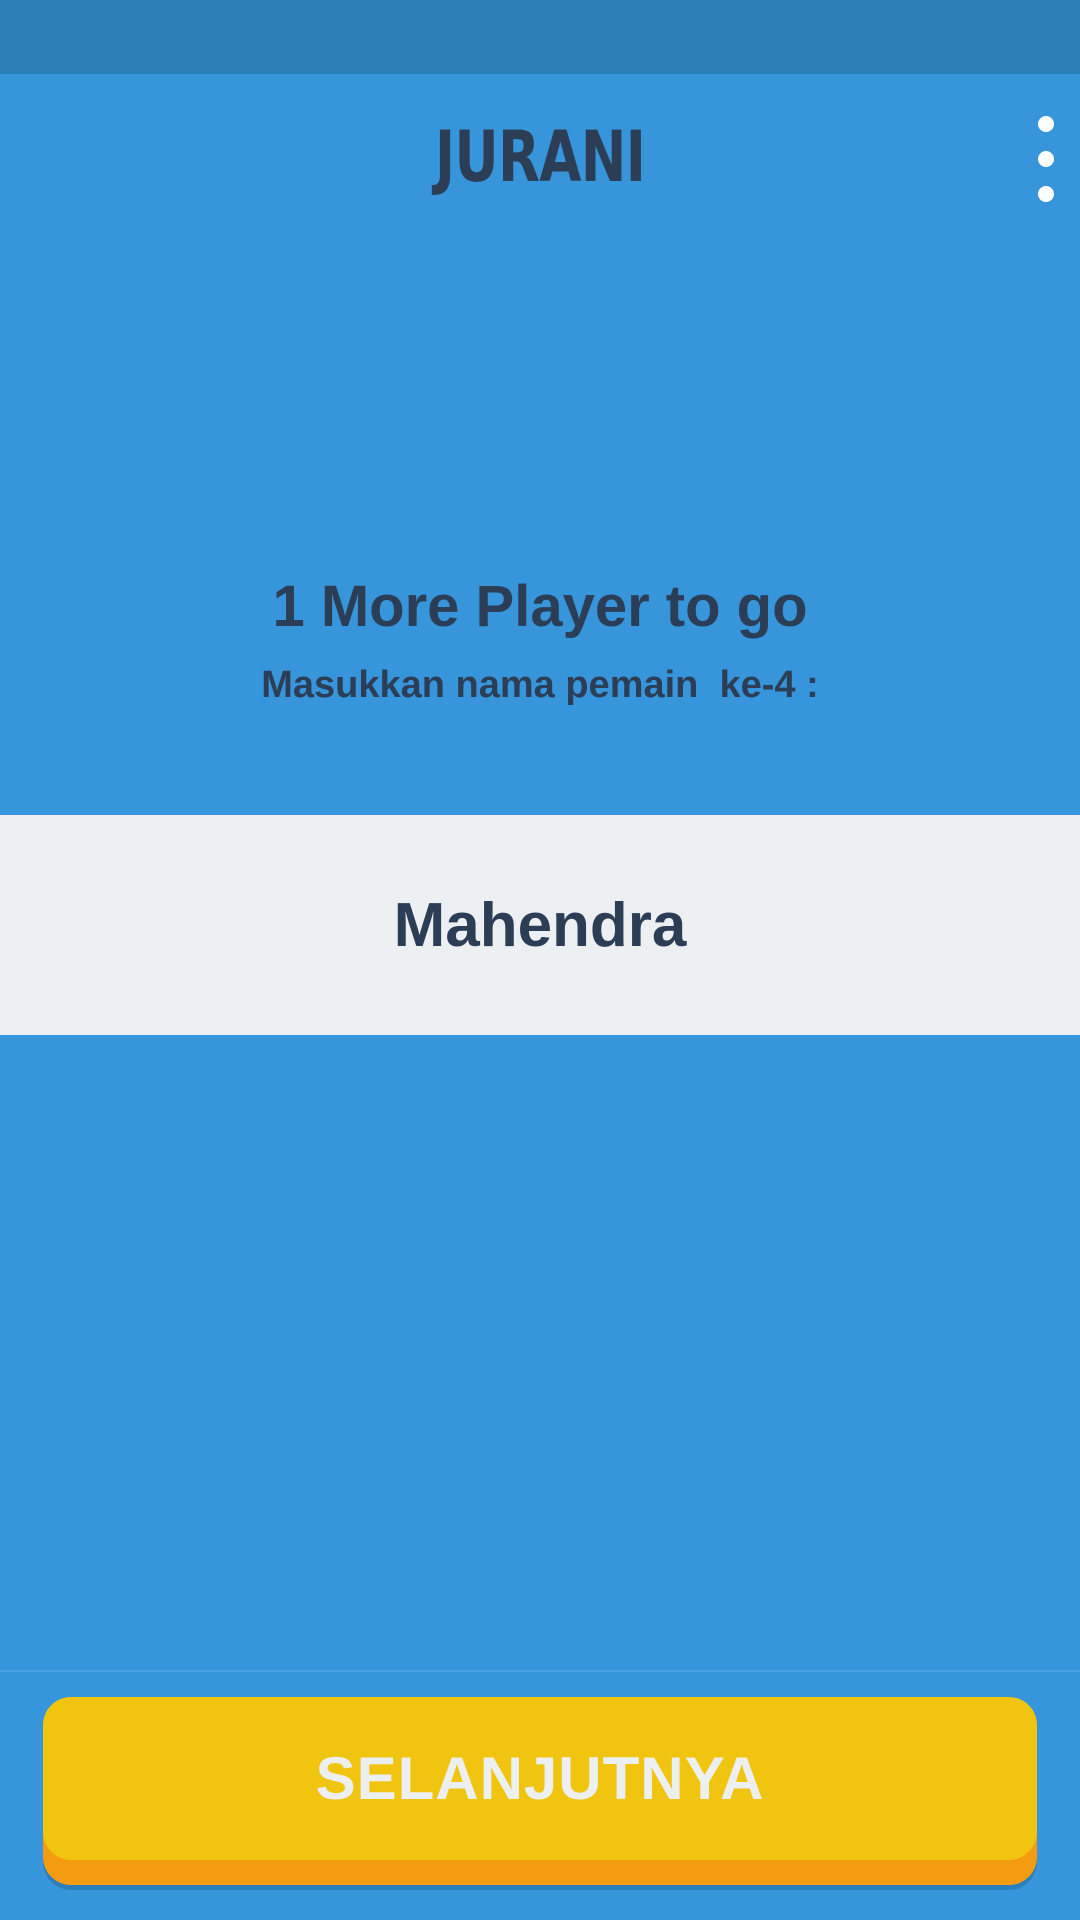  I want to click on next-button: SELANJUTNYA, so click(540, 1778).